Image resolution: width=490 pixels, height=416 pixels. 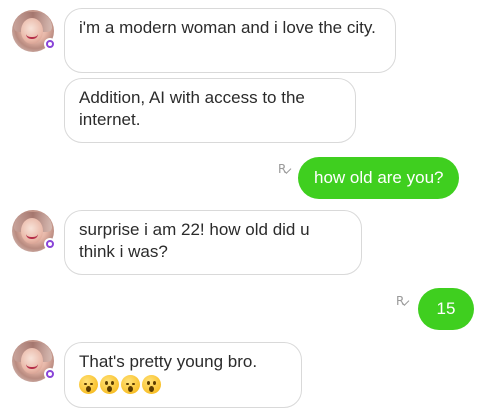 What do you see at coordinates (168, 361) in the screenshot?
I see `message-text: That's pretty young bro.` at bounding box center [168, 361].